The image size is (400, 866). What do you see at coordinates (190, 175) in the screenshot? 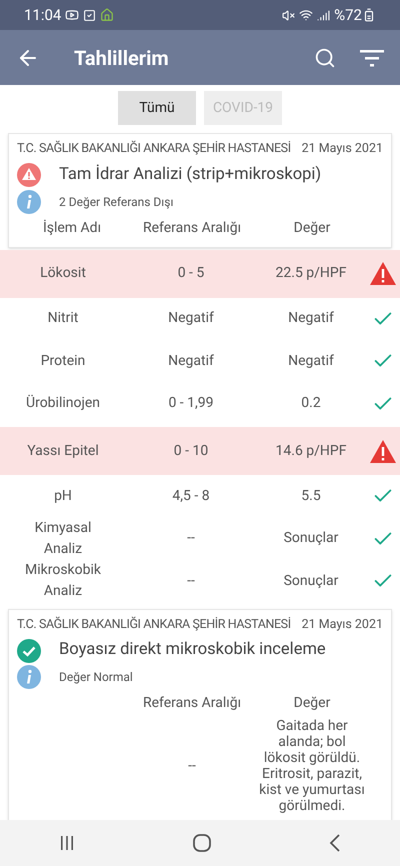
I see `test-title: Tam İdrar Analizi (strip+mikroskopi)` at bounding box center [190, 175].